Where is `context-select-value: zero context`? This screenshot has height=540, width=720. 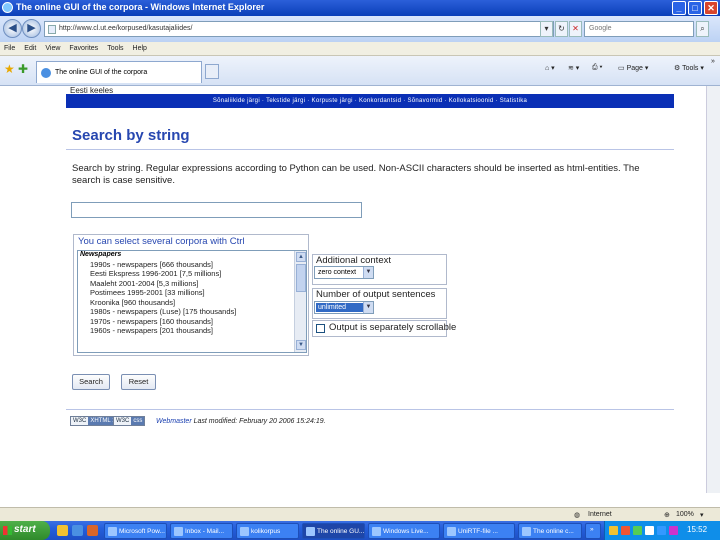
context-select-value: zero context is located at coordinates (337, 272).